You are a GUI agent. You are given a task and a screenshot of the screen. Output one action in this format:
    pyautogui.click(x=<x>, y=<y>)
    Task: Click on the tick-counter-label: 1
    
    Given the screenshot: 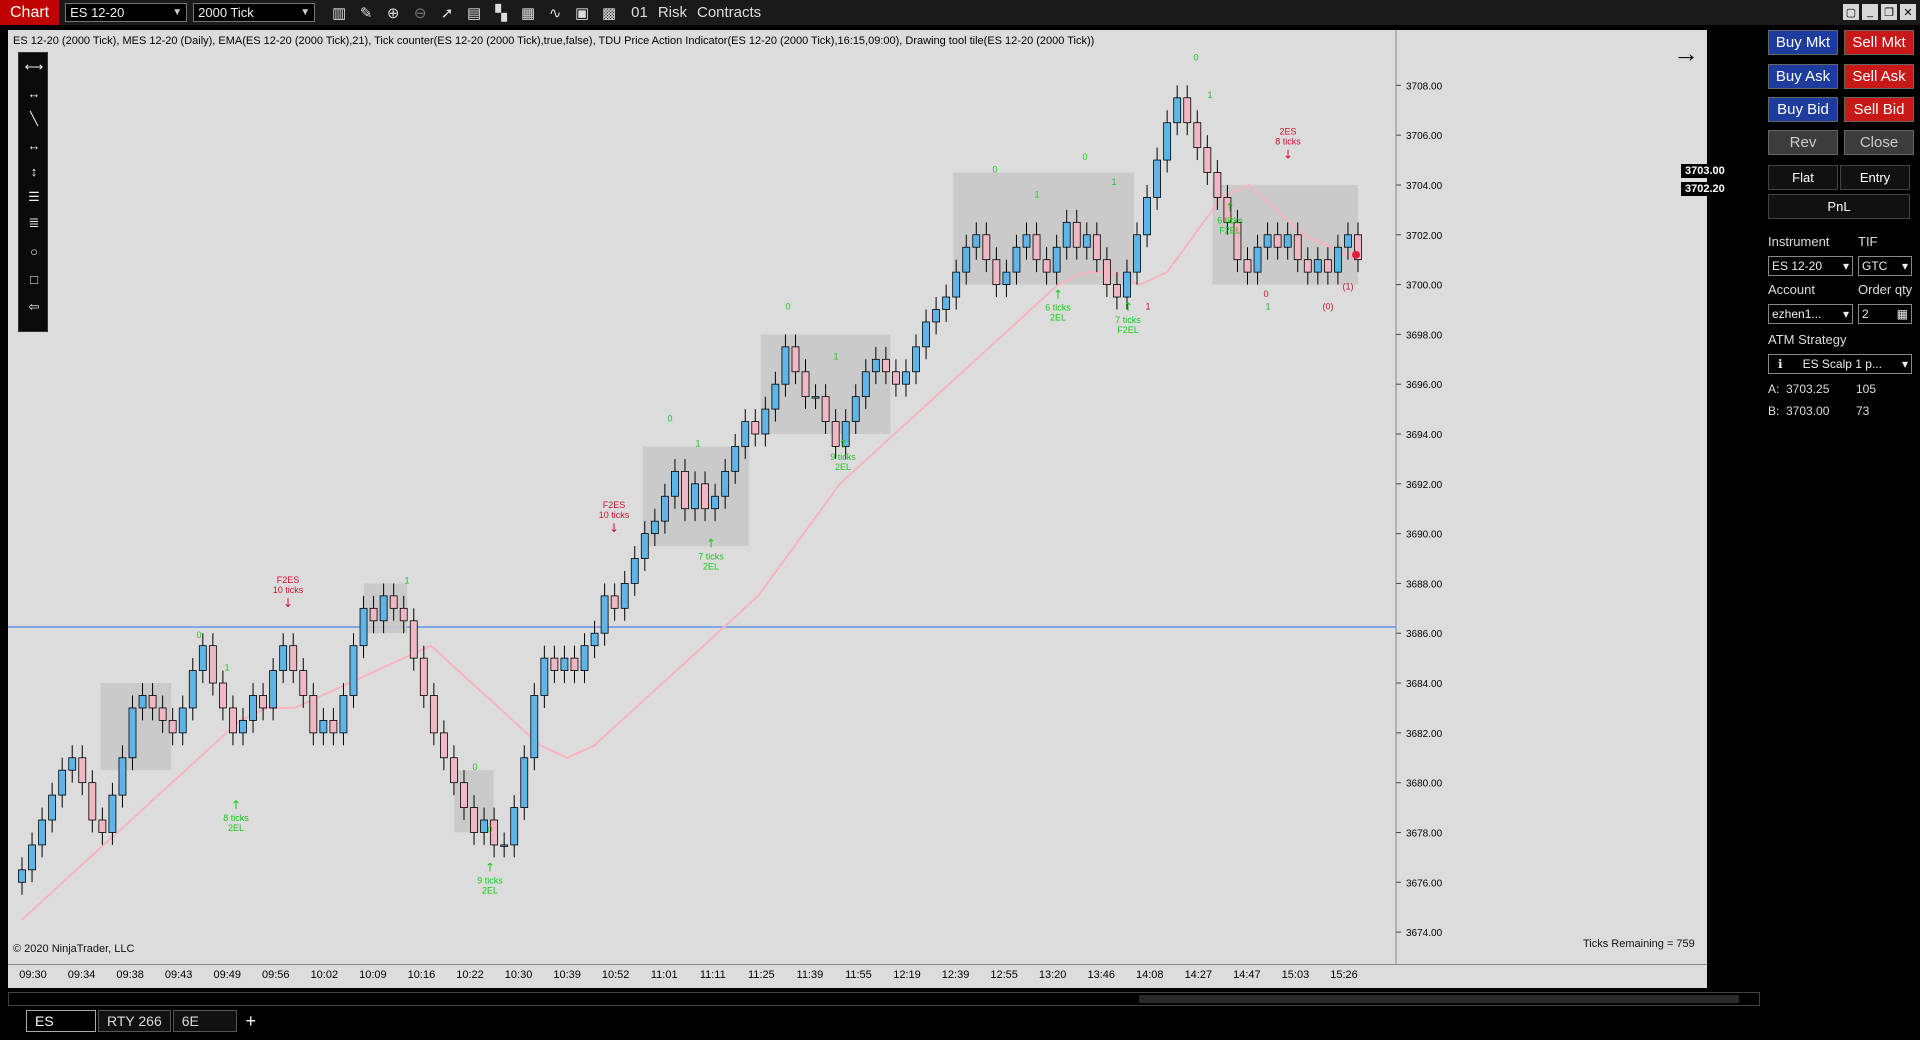 What is the action you would take?
    pyautogui.click(x=226, y=668)
    